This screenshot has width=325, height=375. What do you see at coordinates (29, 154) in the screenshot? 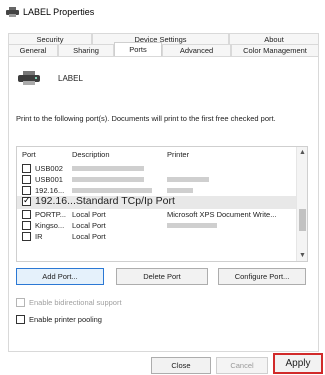
I see `column-port: Port` at bounding box center [29, 154].